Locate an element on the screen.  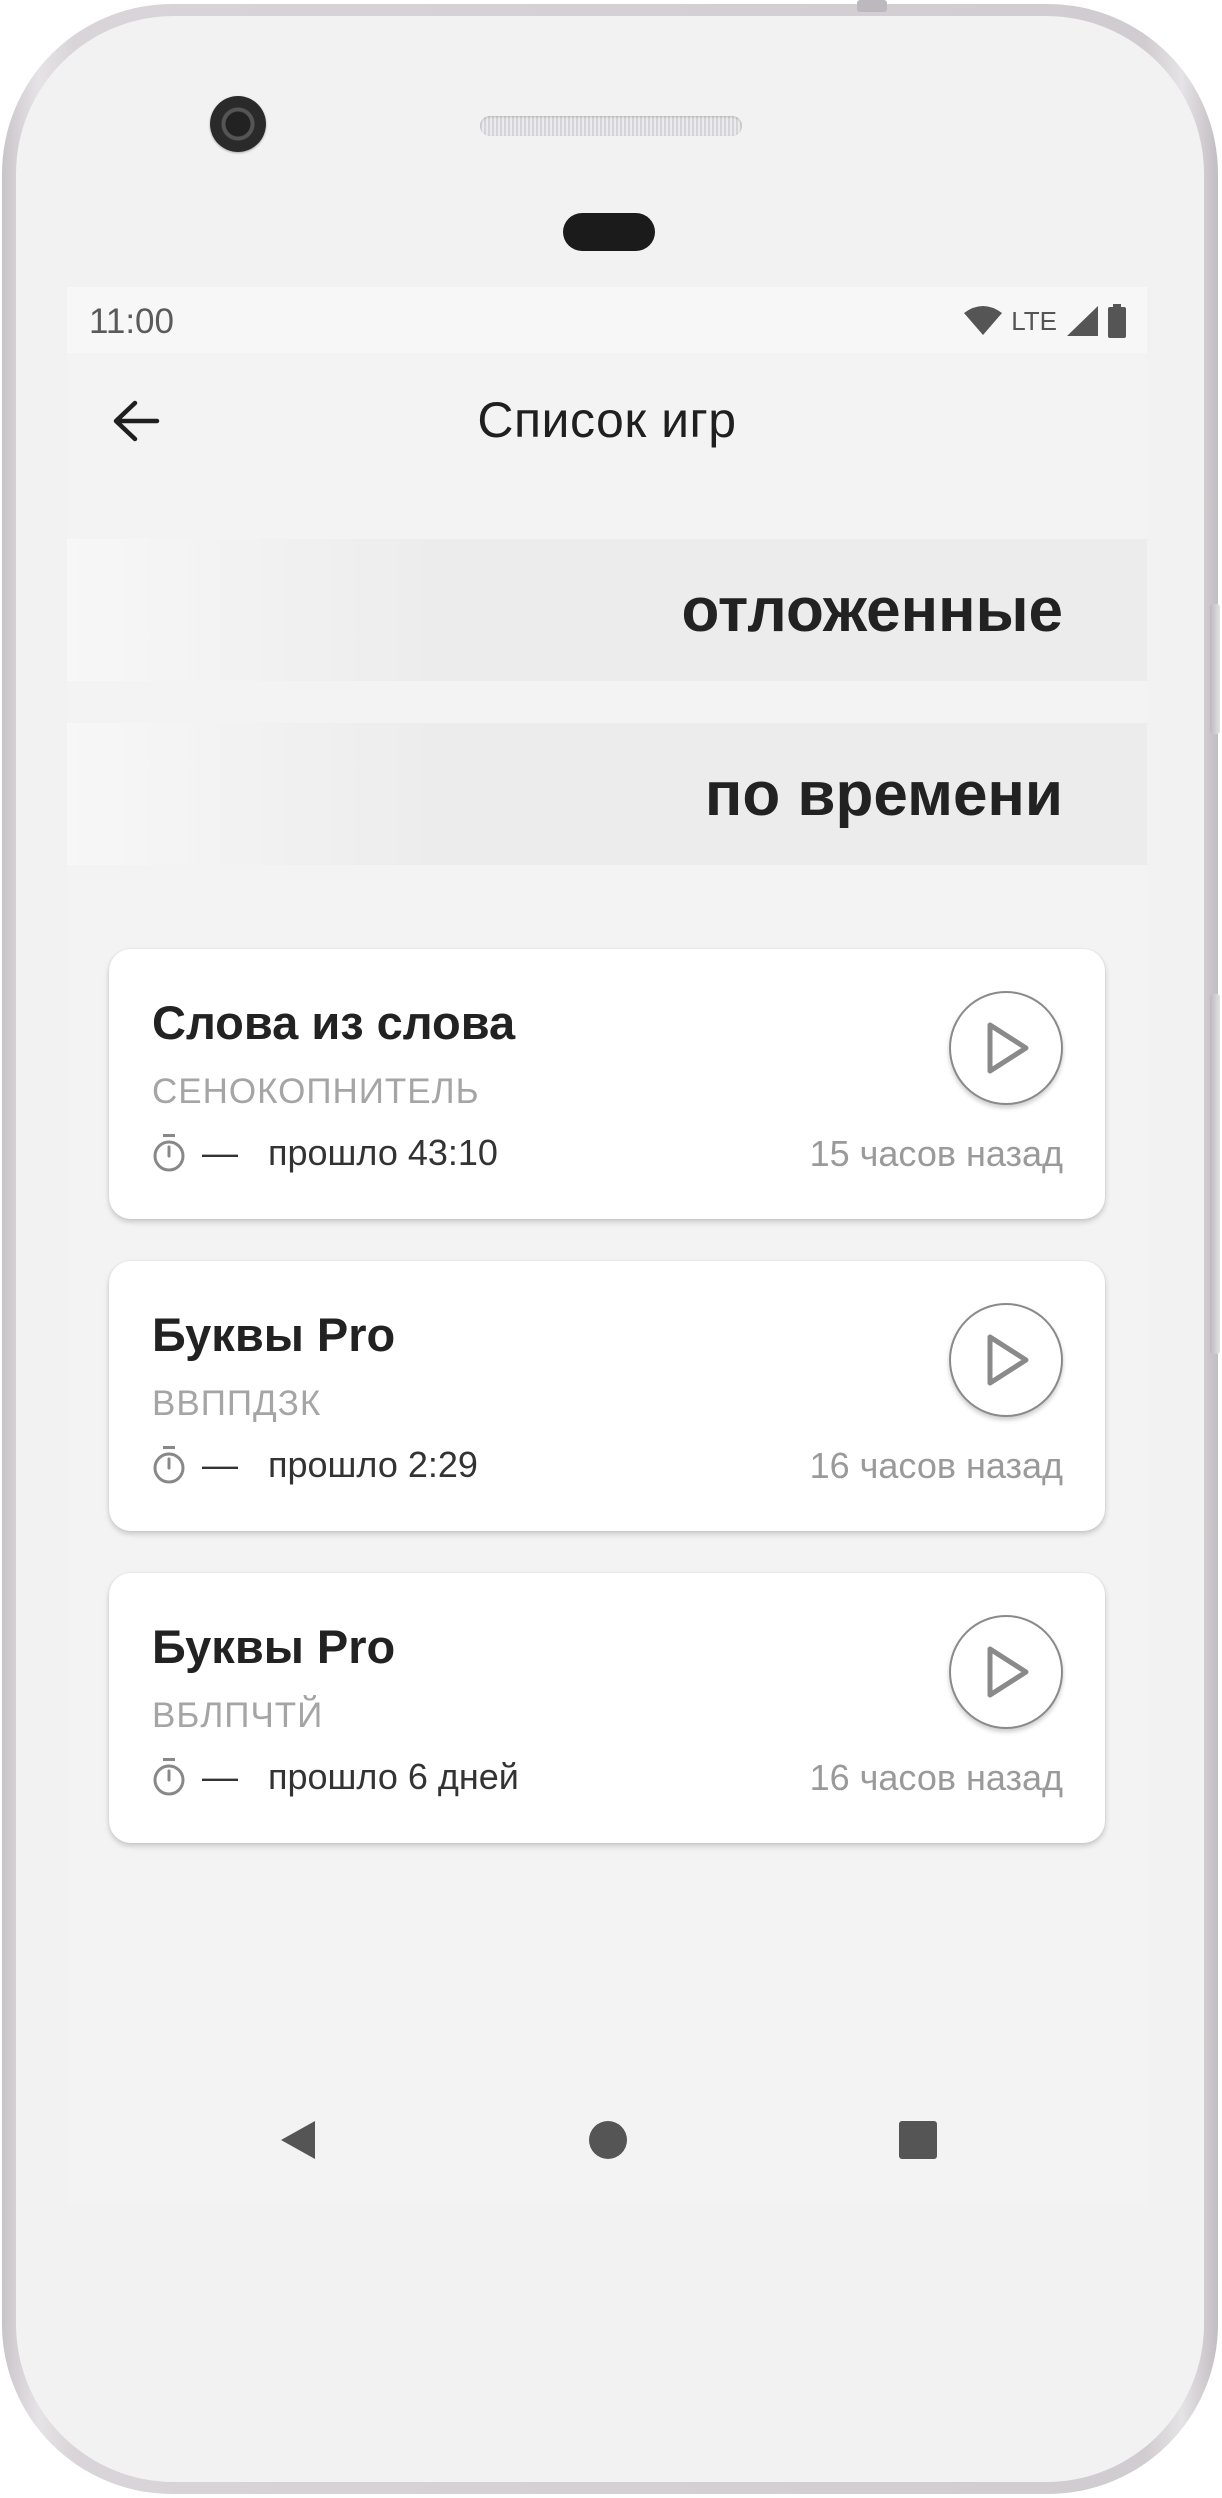
system-nav-bar is located at coordinates (607, 2140).